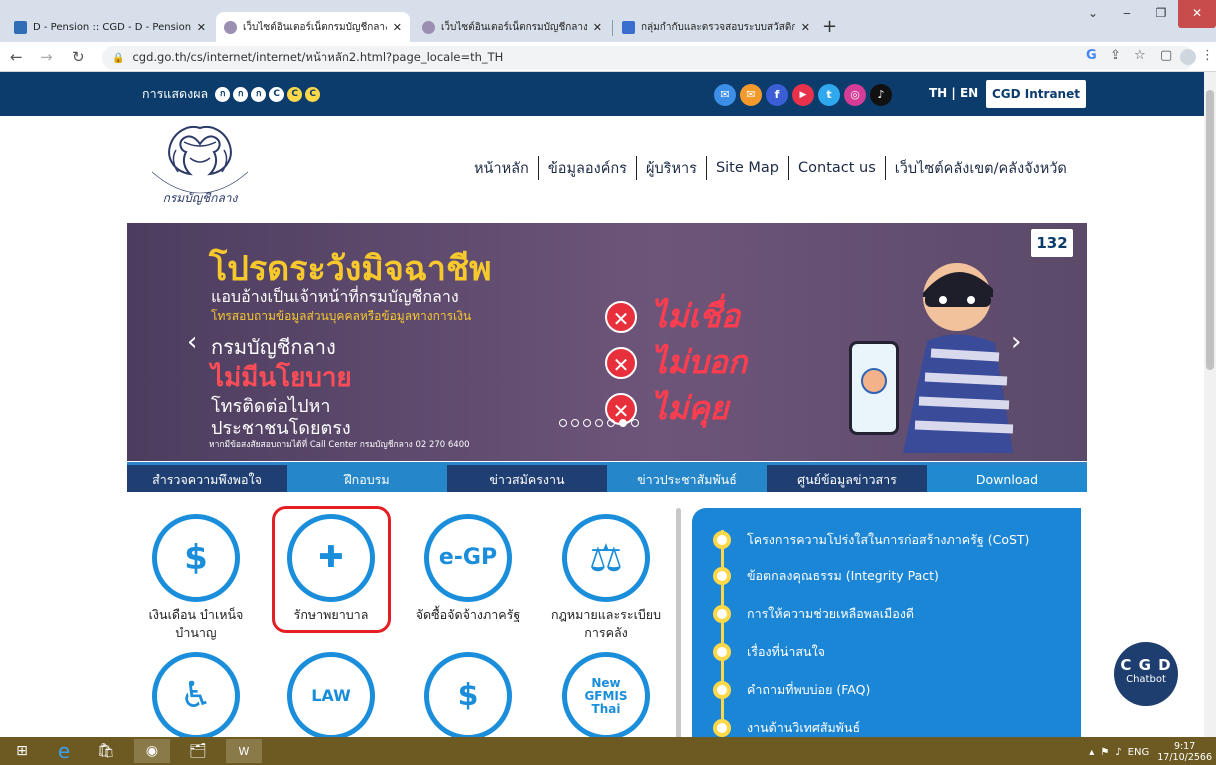 The height and width of the screenshot is (765, 1216). I want to click on tab-title: D - Pension :: CGD - D - Pension, so click(112, 27).